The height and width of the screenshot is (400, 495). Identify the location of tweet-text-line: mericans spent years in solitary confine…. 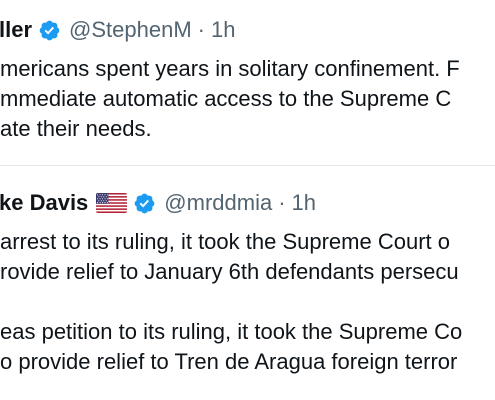
(230, 68).